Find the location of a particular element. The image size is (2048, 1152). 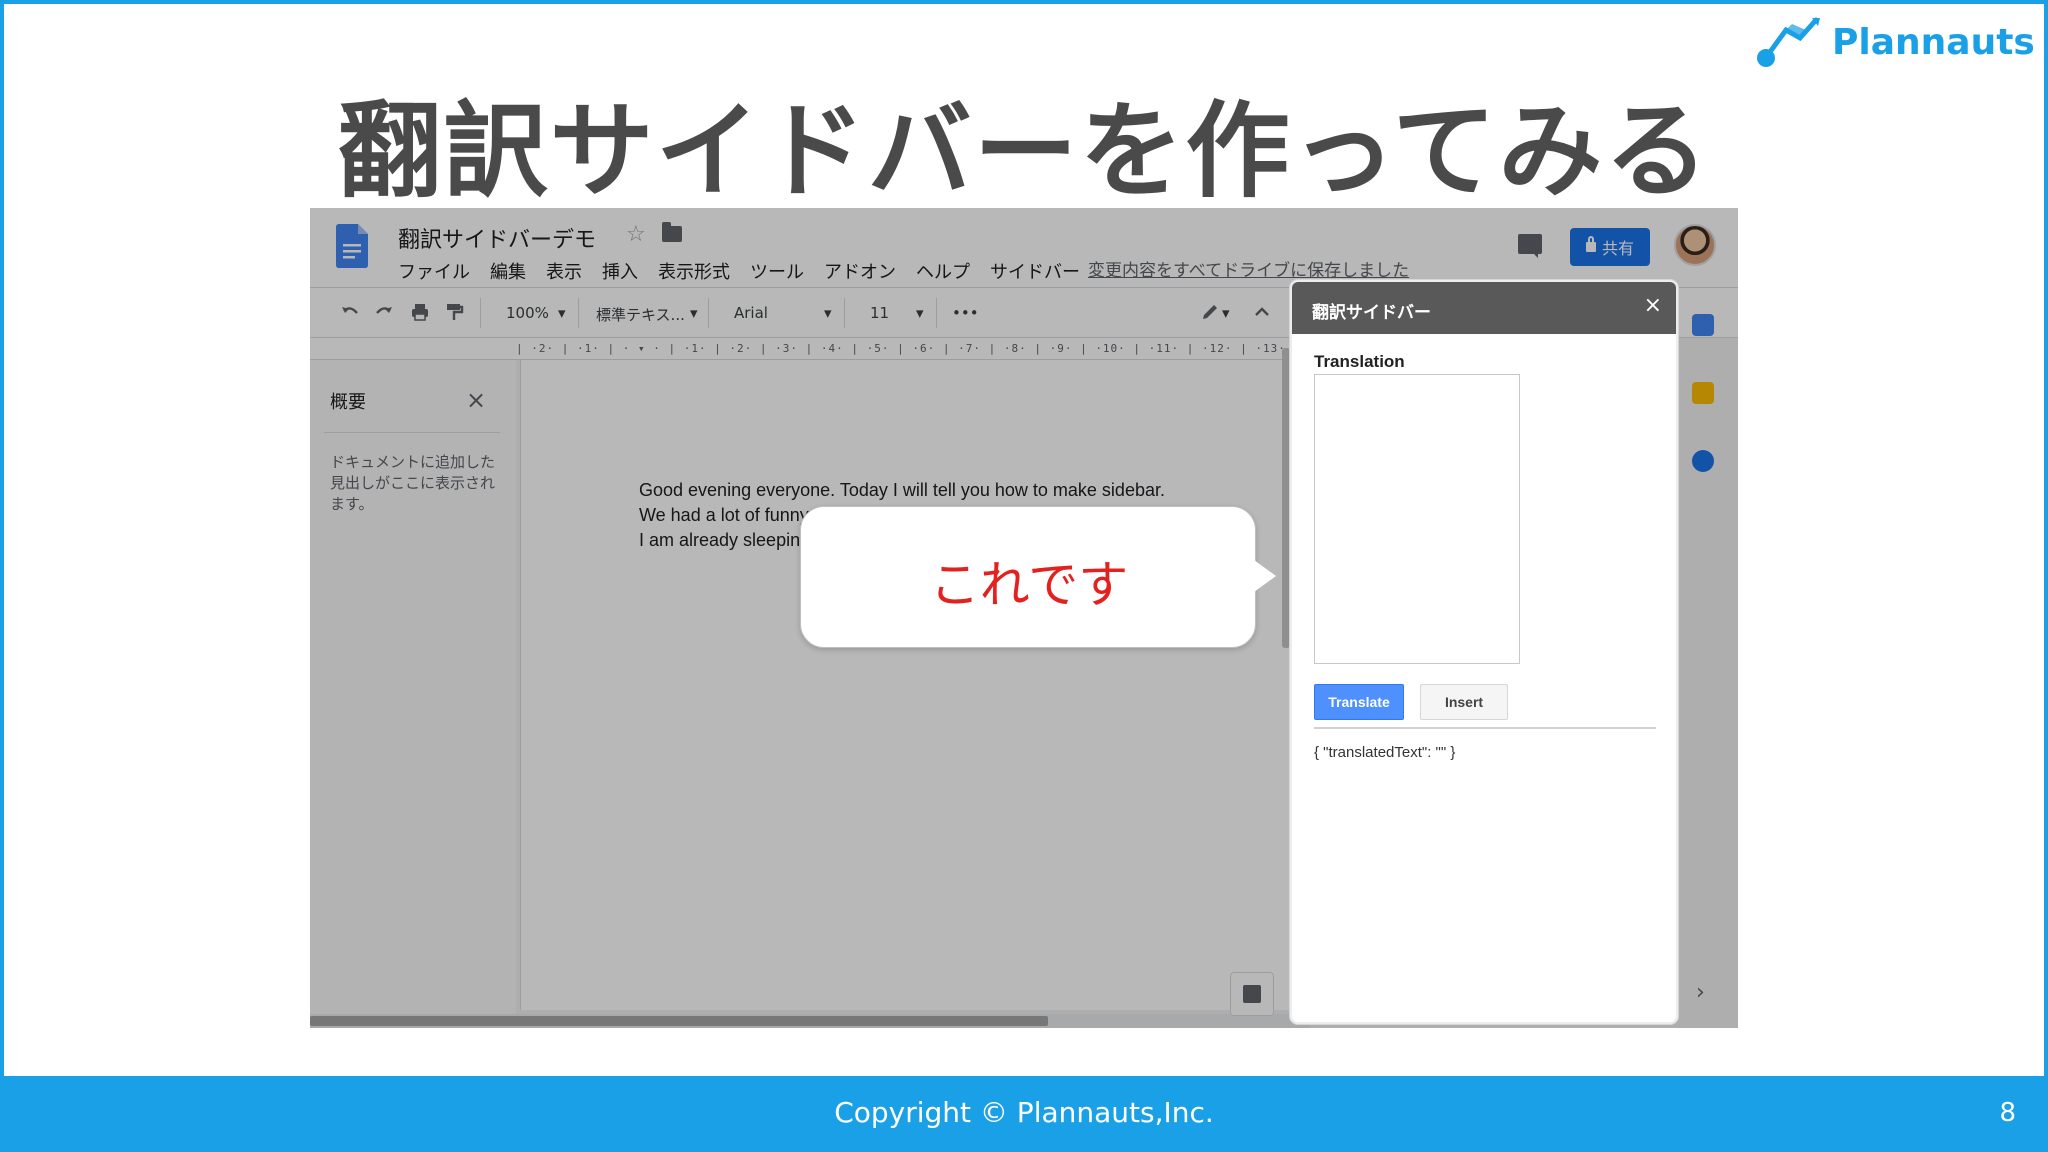

vertical-scrollbar is located at coordinates (1286, 498).